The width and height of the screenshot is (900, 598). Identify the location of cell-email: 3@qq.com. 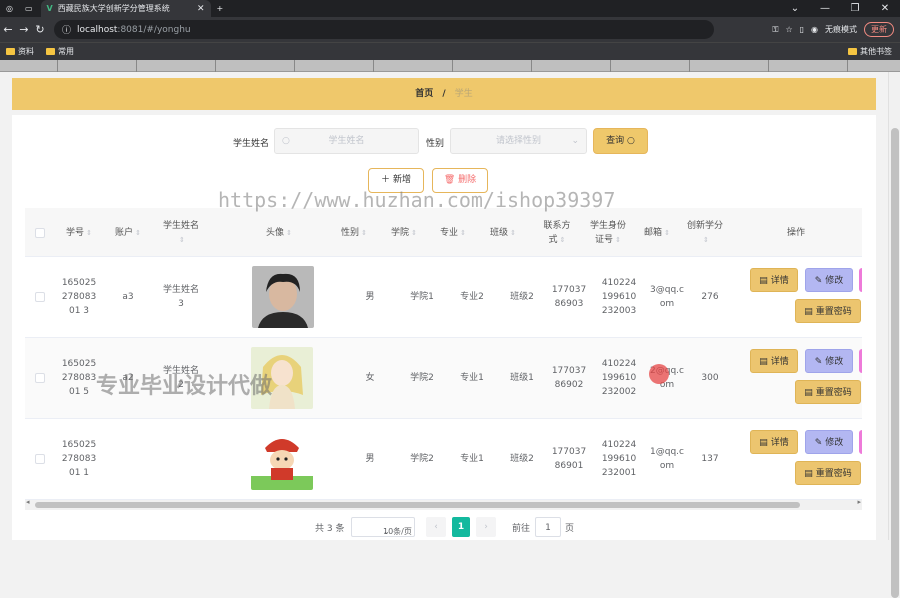
(667, 297).